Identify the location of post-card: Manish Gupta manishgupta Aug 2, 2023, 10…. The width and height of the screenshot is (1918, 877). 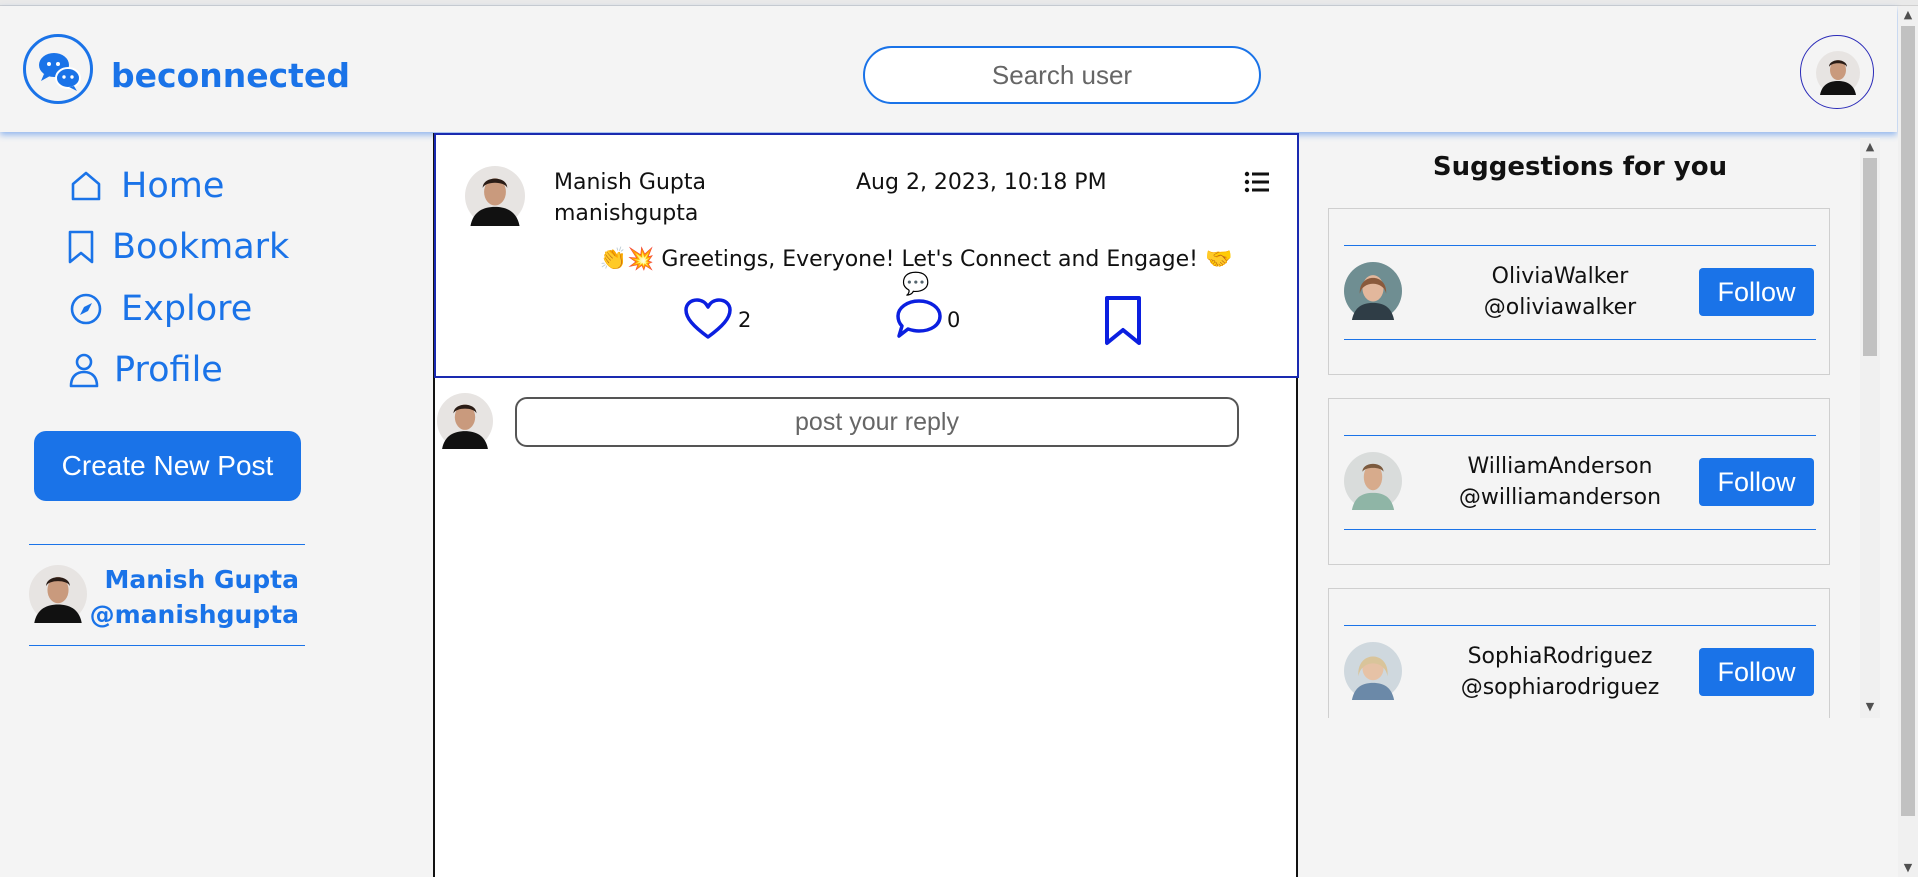
(866, 255).